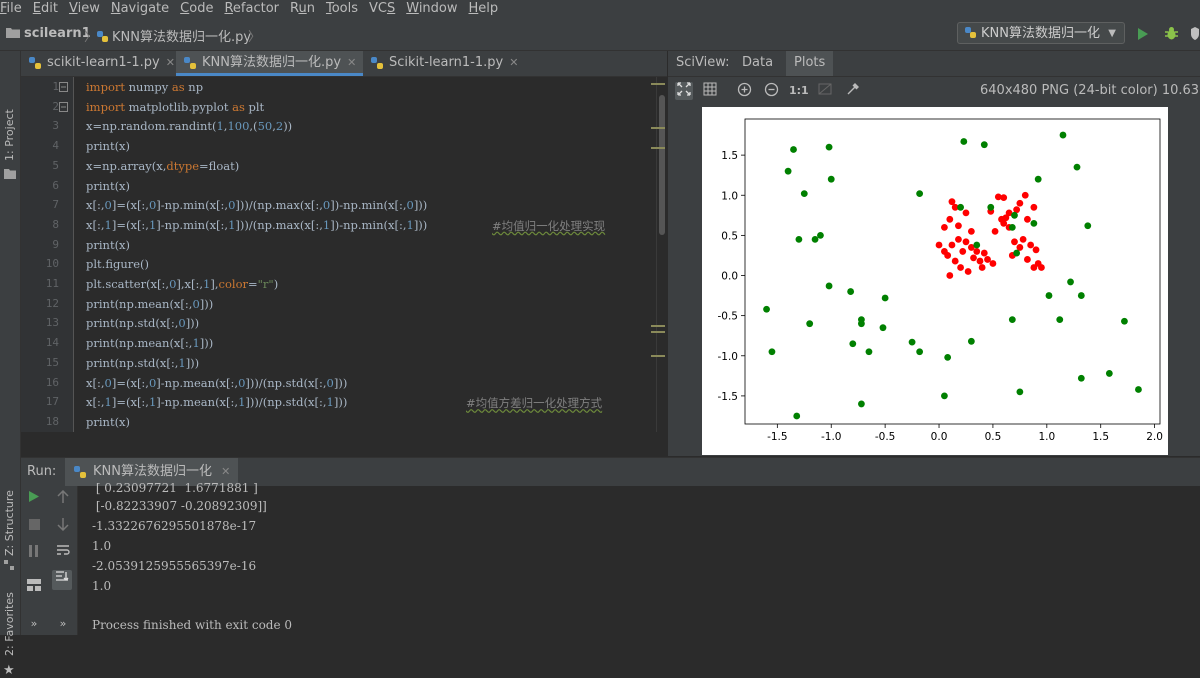 The height and width of the screenshot is (678, 1200). What do you see at coordinates (684, 91) in the screenshot?
I see `fit-to-window-icon` at bounding box center [684, 91].